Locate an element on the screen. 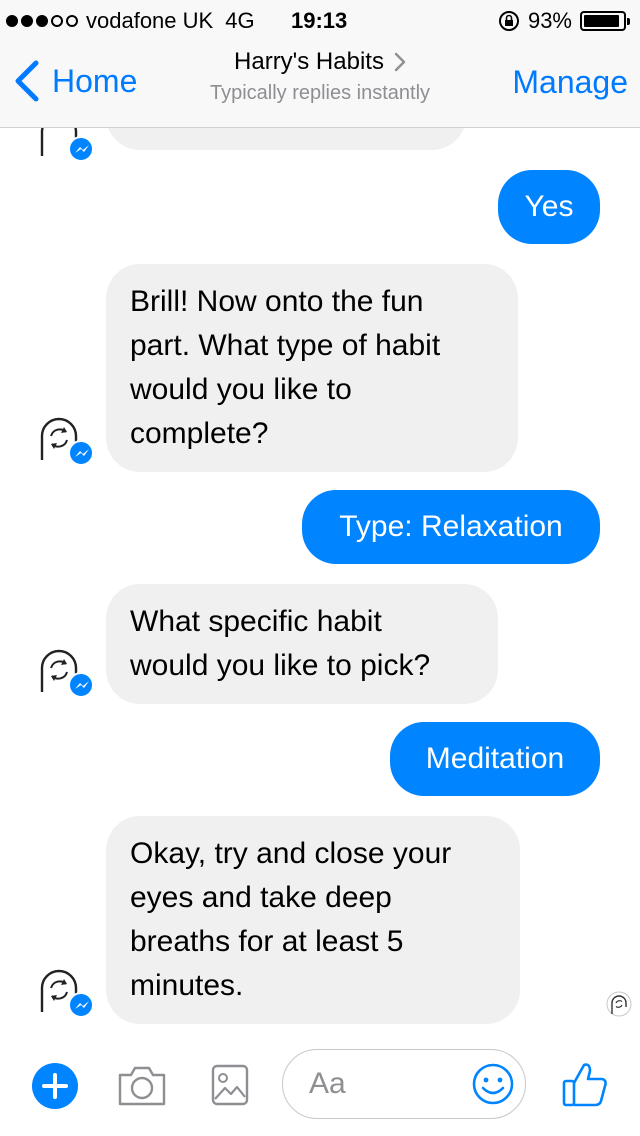 The height and width of the screenshot is (1136, 640). camera-button is located at coordinates (142, 1086).